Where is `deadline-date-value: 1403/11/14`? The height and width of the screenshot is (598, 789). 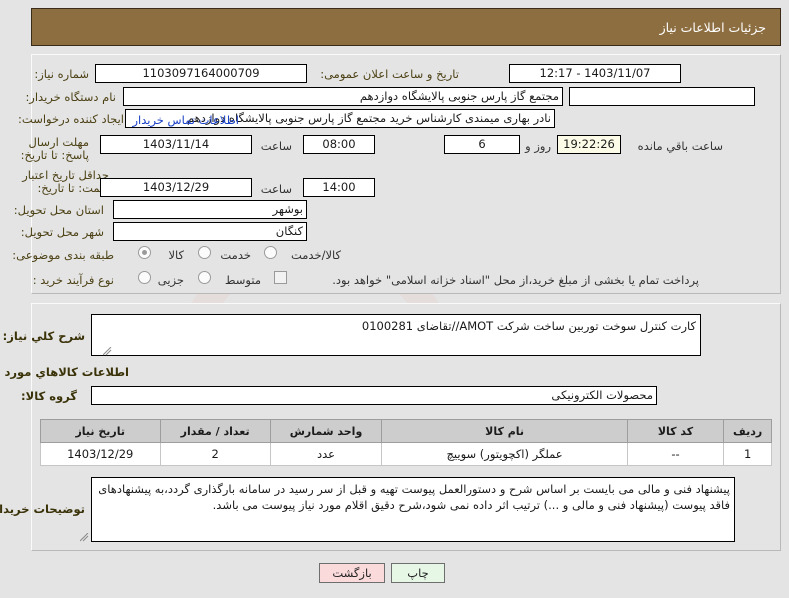 deadline-date-value: 1403/11/14 is located at coordinates (176, 144).